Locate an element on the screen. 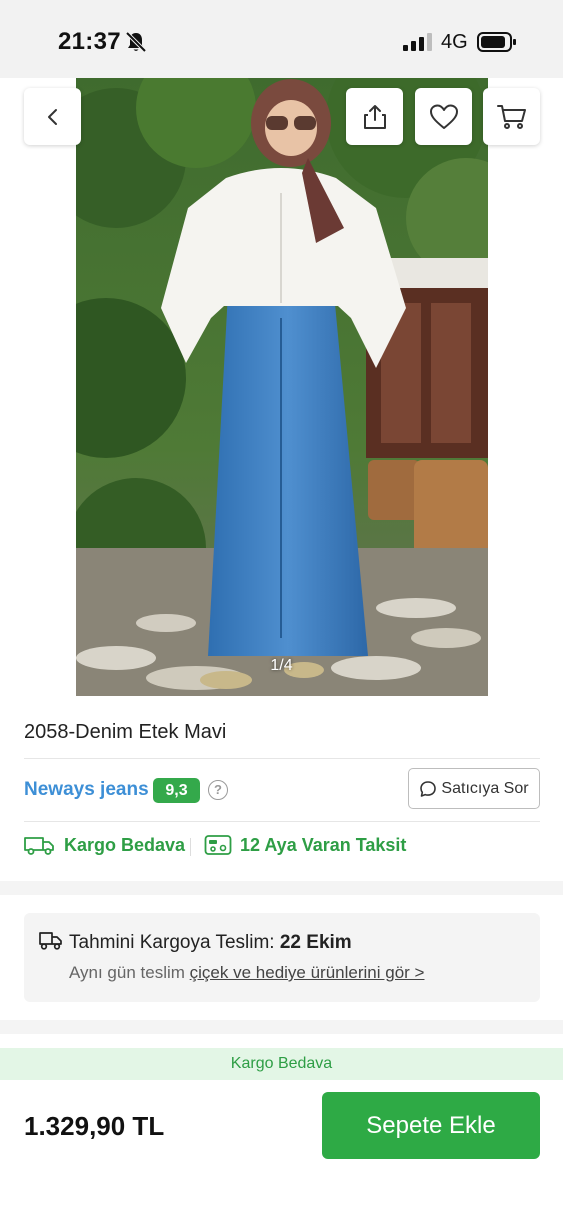  cart-button is located at coordinates (511, 116).